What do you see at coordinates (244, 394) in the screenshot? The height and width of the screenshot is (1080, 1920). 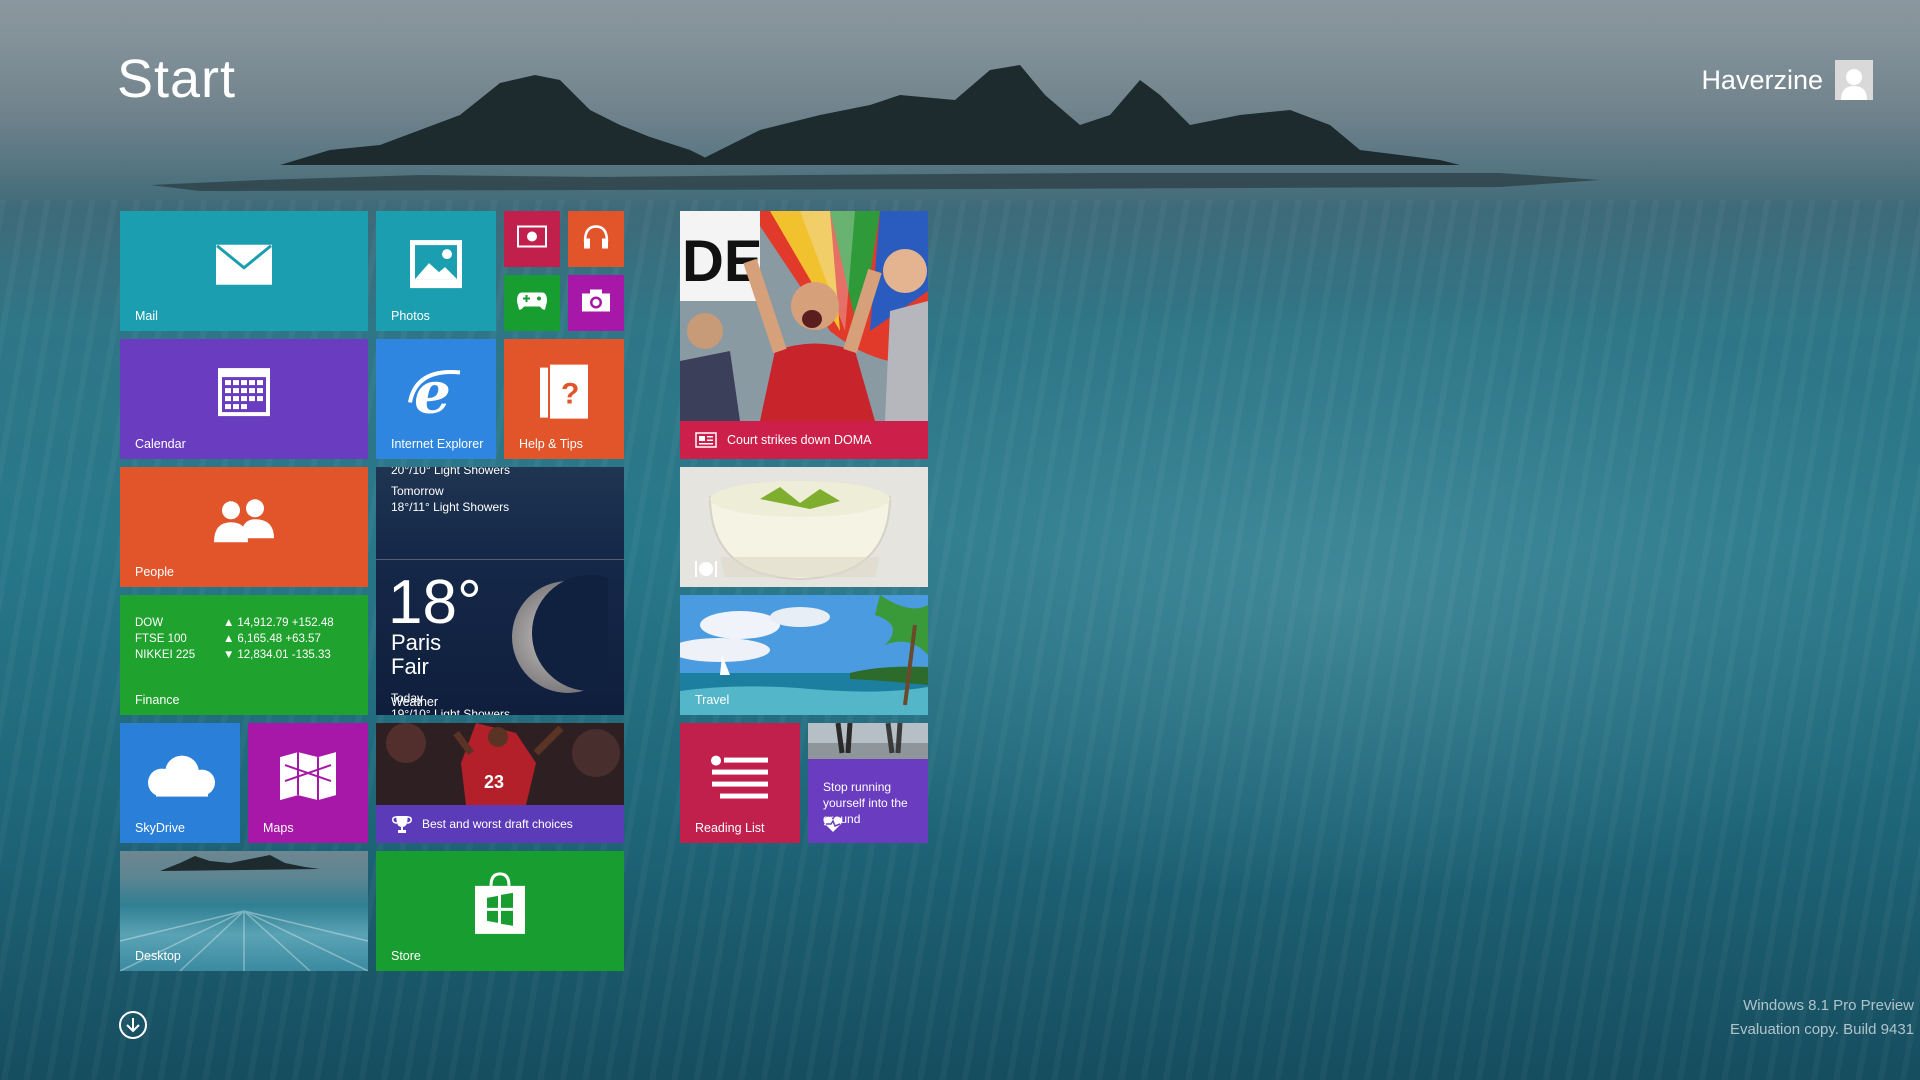 I see `calendar-icon` at bounding box center [244, 394].